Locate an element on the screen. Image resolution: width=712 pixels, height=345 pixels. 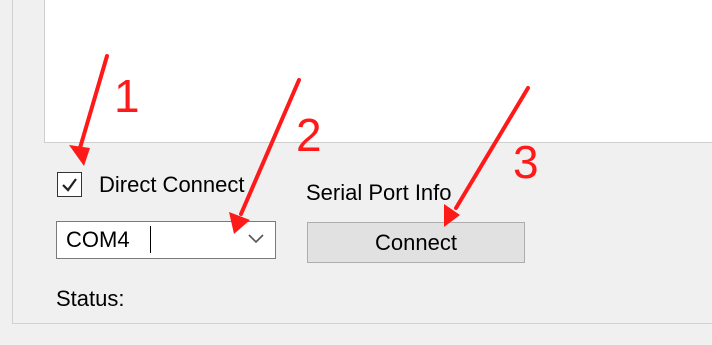
check-icon is located at coordinates (69, 185).